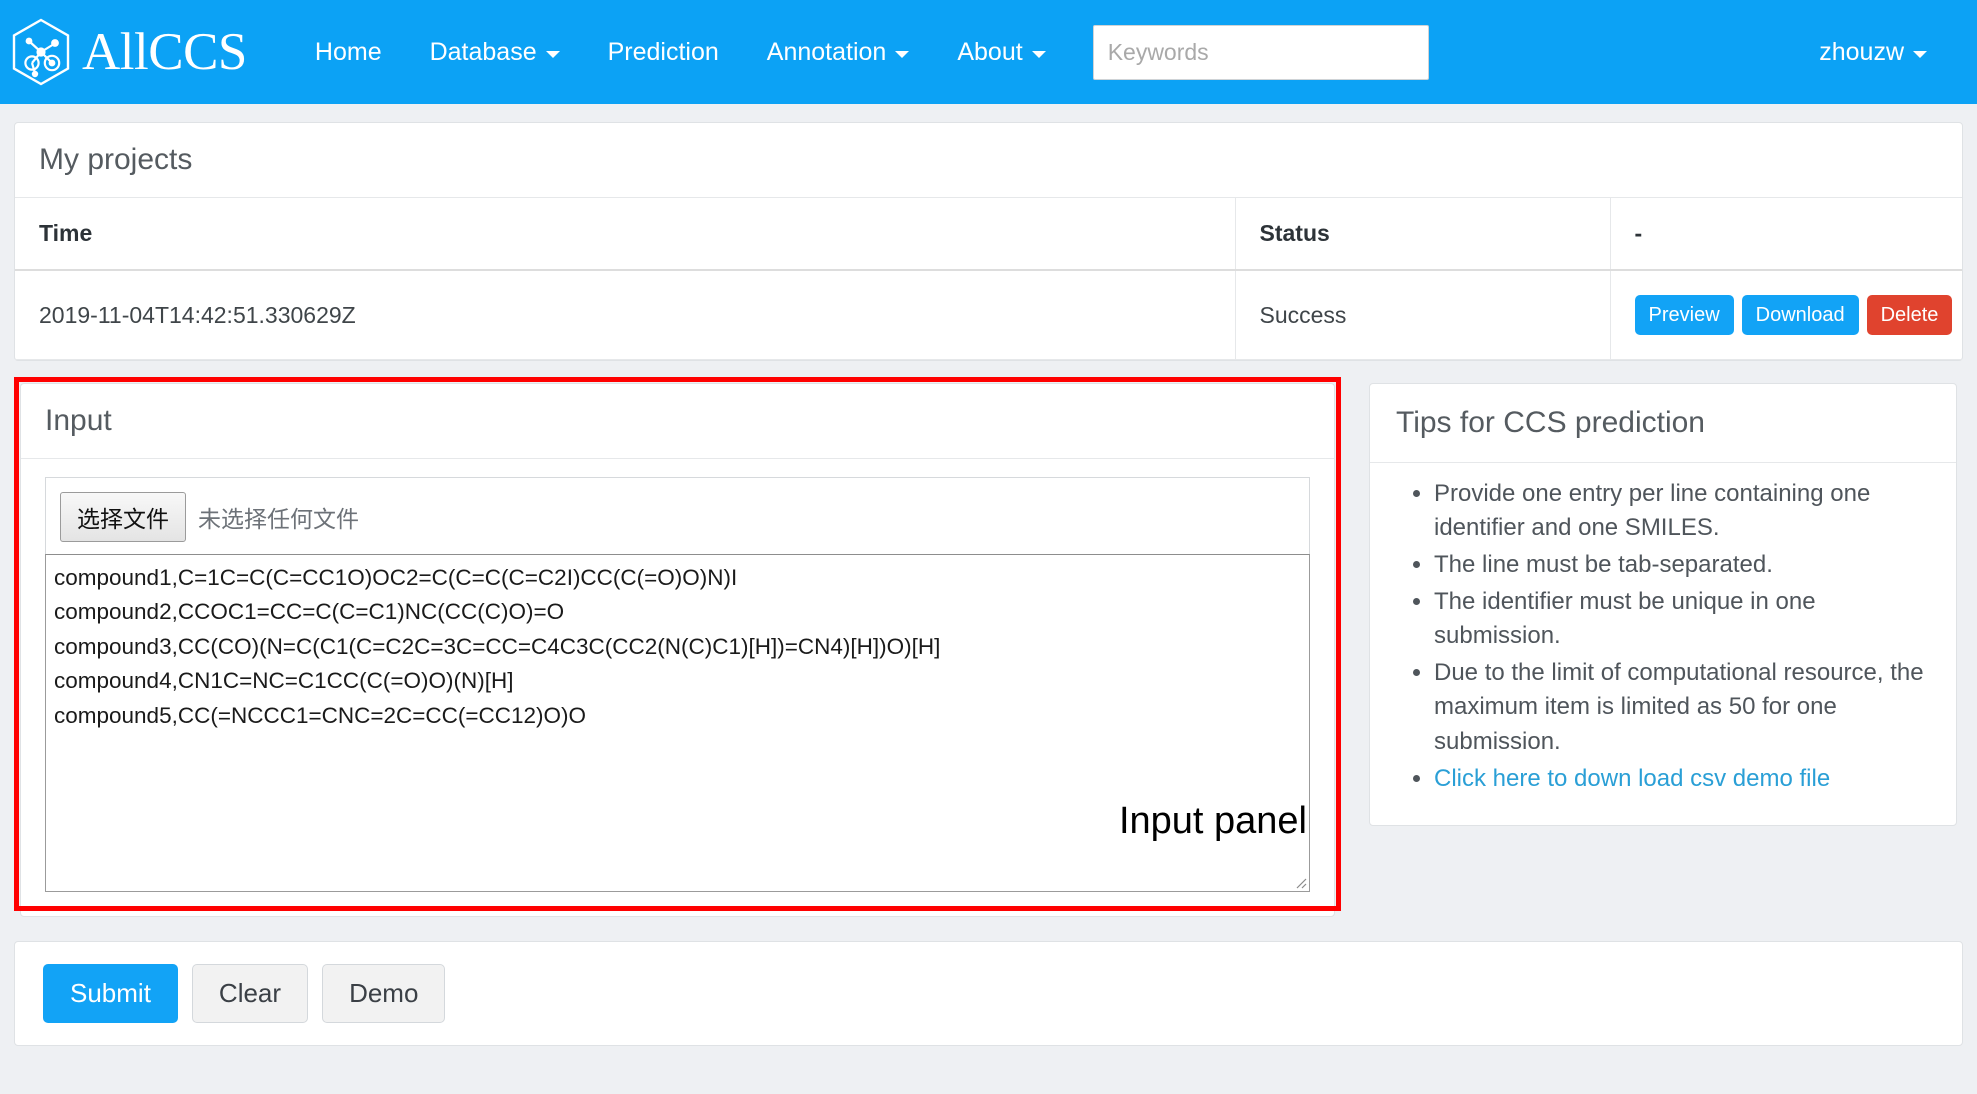 This screenshot has width=1977, height=1094. I want to click on choose-file-button: 选择文件, so click(123, 517).